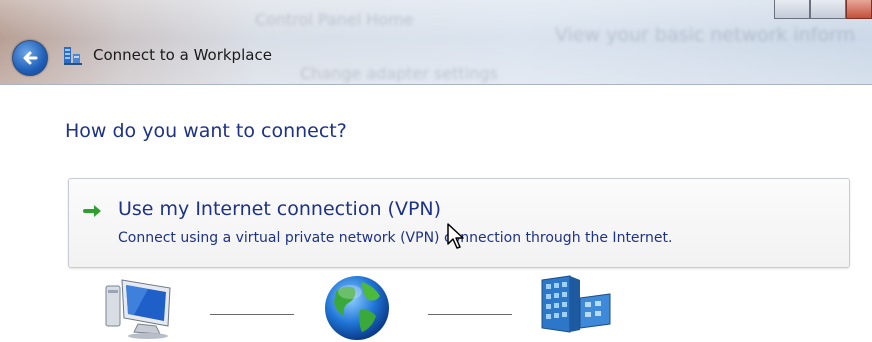 Image resolution: width=872 pixels, height=342 pixels. Describe the element at coordinates (73, 56) in the screenshot. I see `workplace-network-icon` at that location.